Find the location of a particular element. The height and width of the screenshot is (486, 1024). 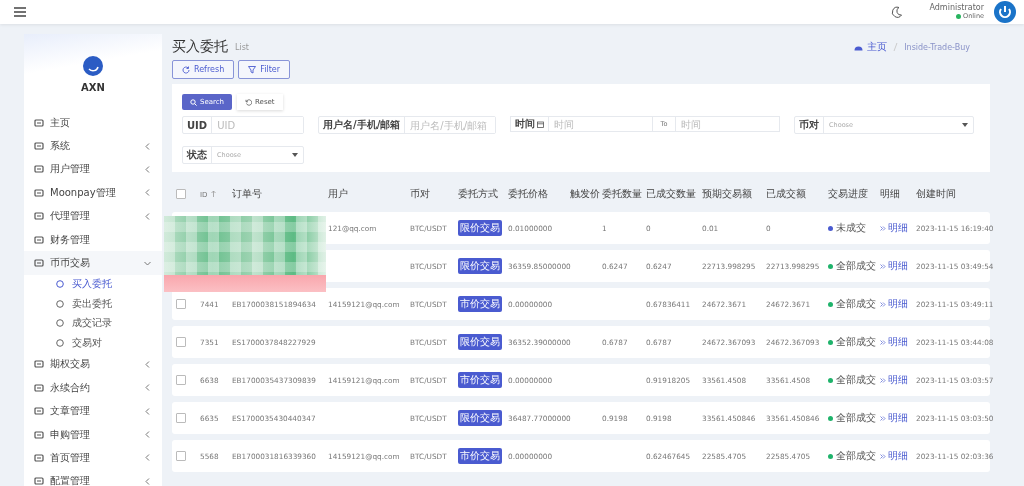

submenu-item: 成交记录 is located at coordinates (93, 323).